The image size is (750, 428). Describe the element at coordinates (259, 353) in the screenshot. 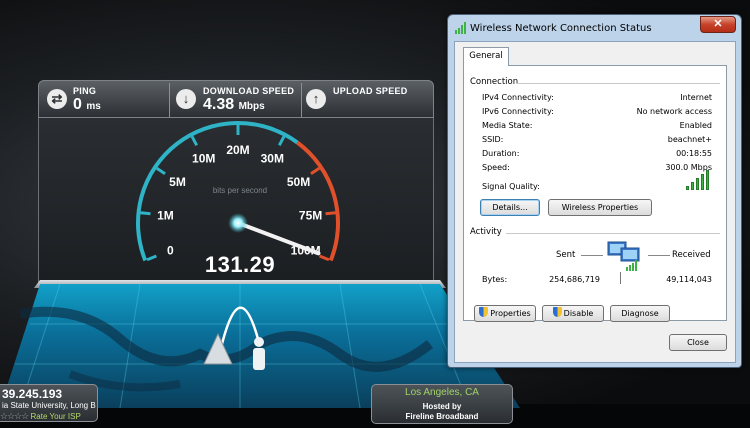

I see `user-icon` at that location.